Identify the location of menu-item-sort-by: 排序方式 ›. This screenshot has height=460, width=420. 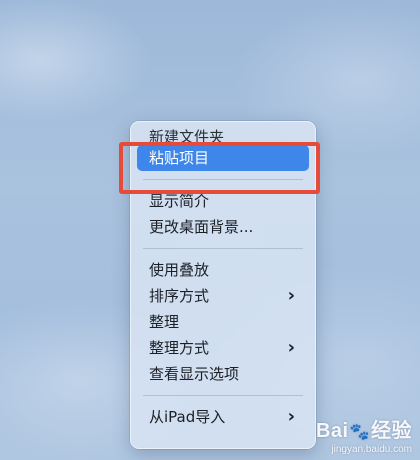
(223, 296).